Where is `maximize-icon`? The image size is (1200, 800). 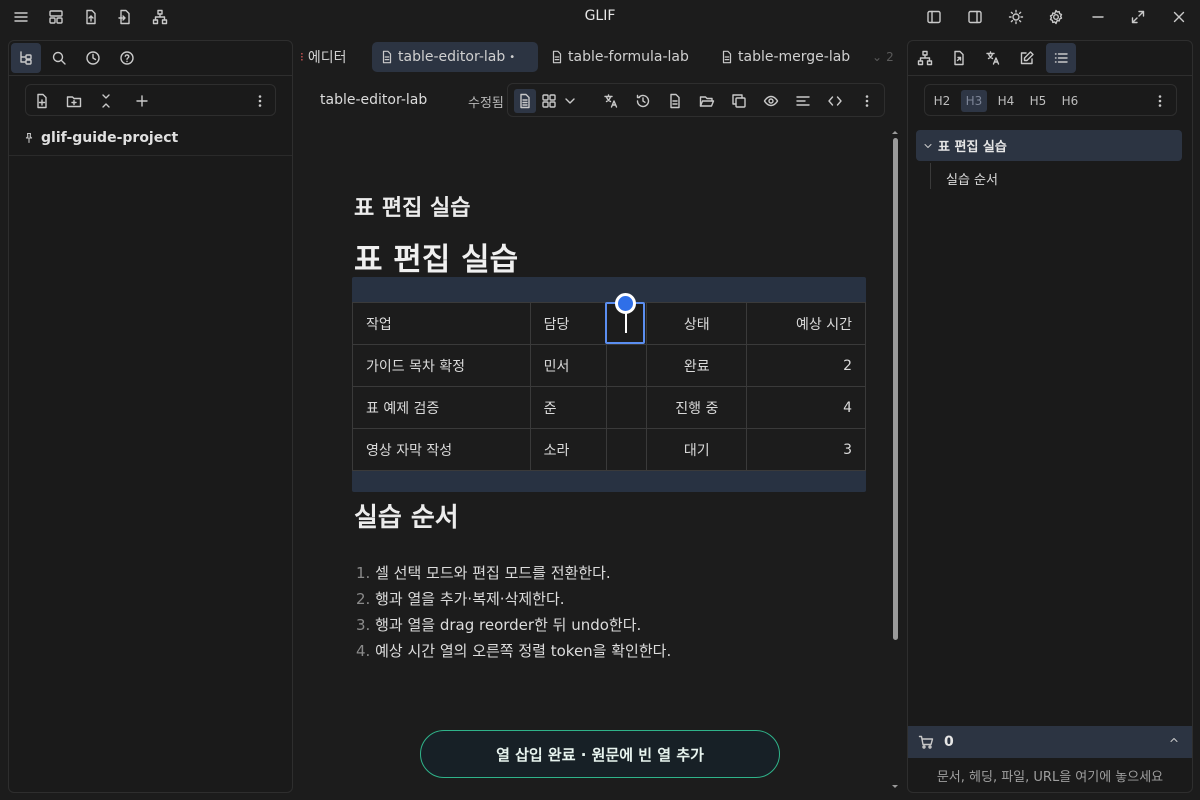 maximize-icon is located at coordinates (1138, 17).